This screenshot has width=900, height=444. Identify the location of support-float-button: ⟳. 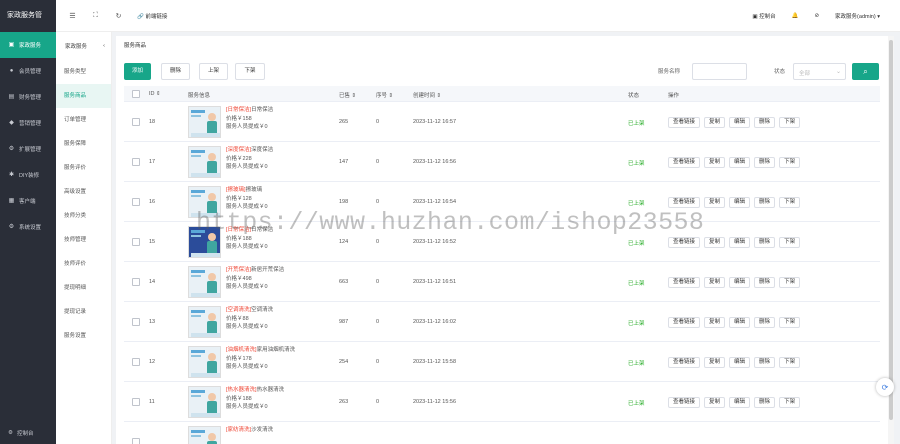
(885, 387).